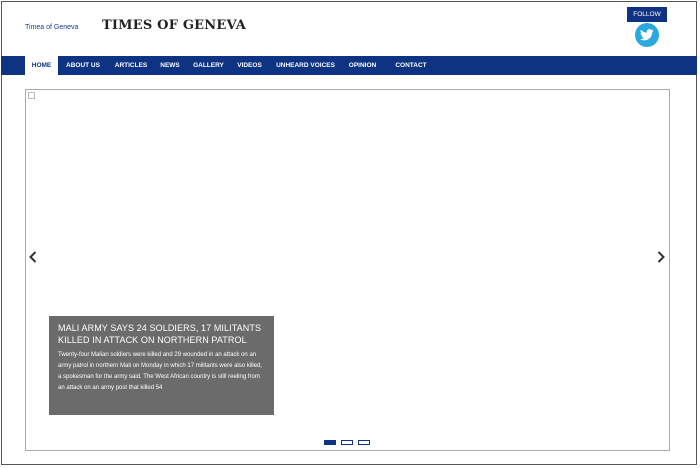  Describe the element at coordinates (249, 65) in the screenshot. I see `nav-item-videos: VIDEOS` at that location.